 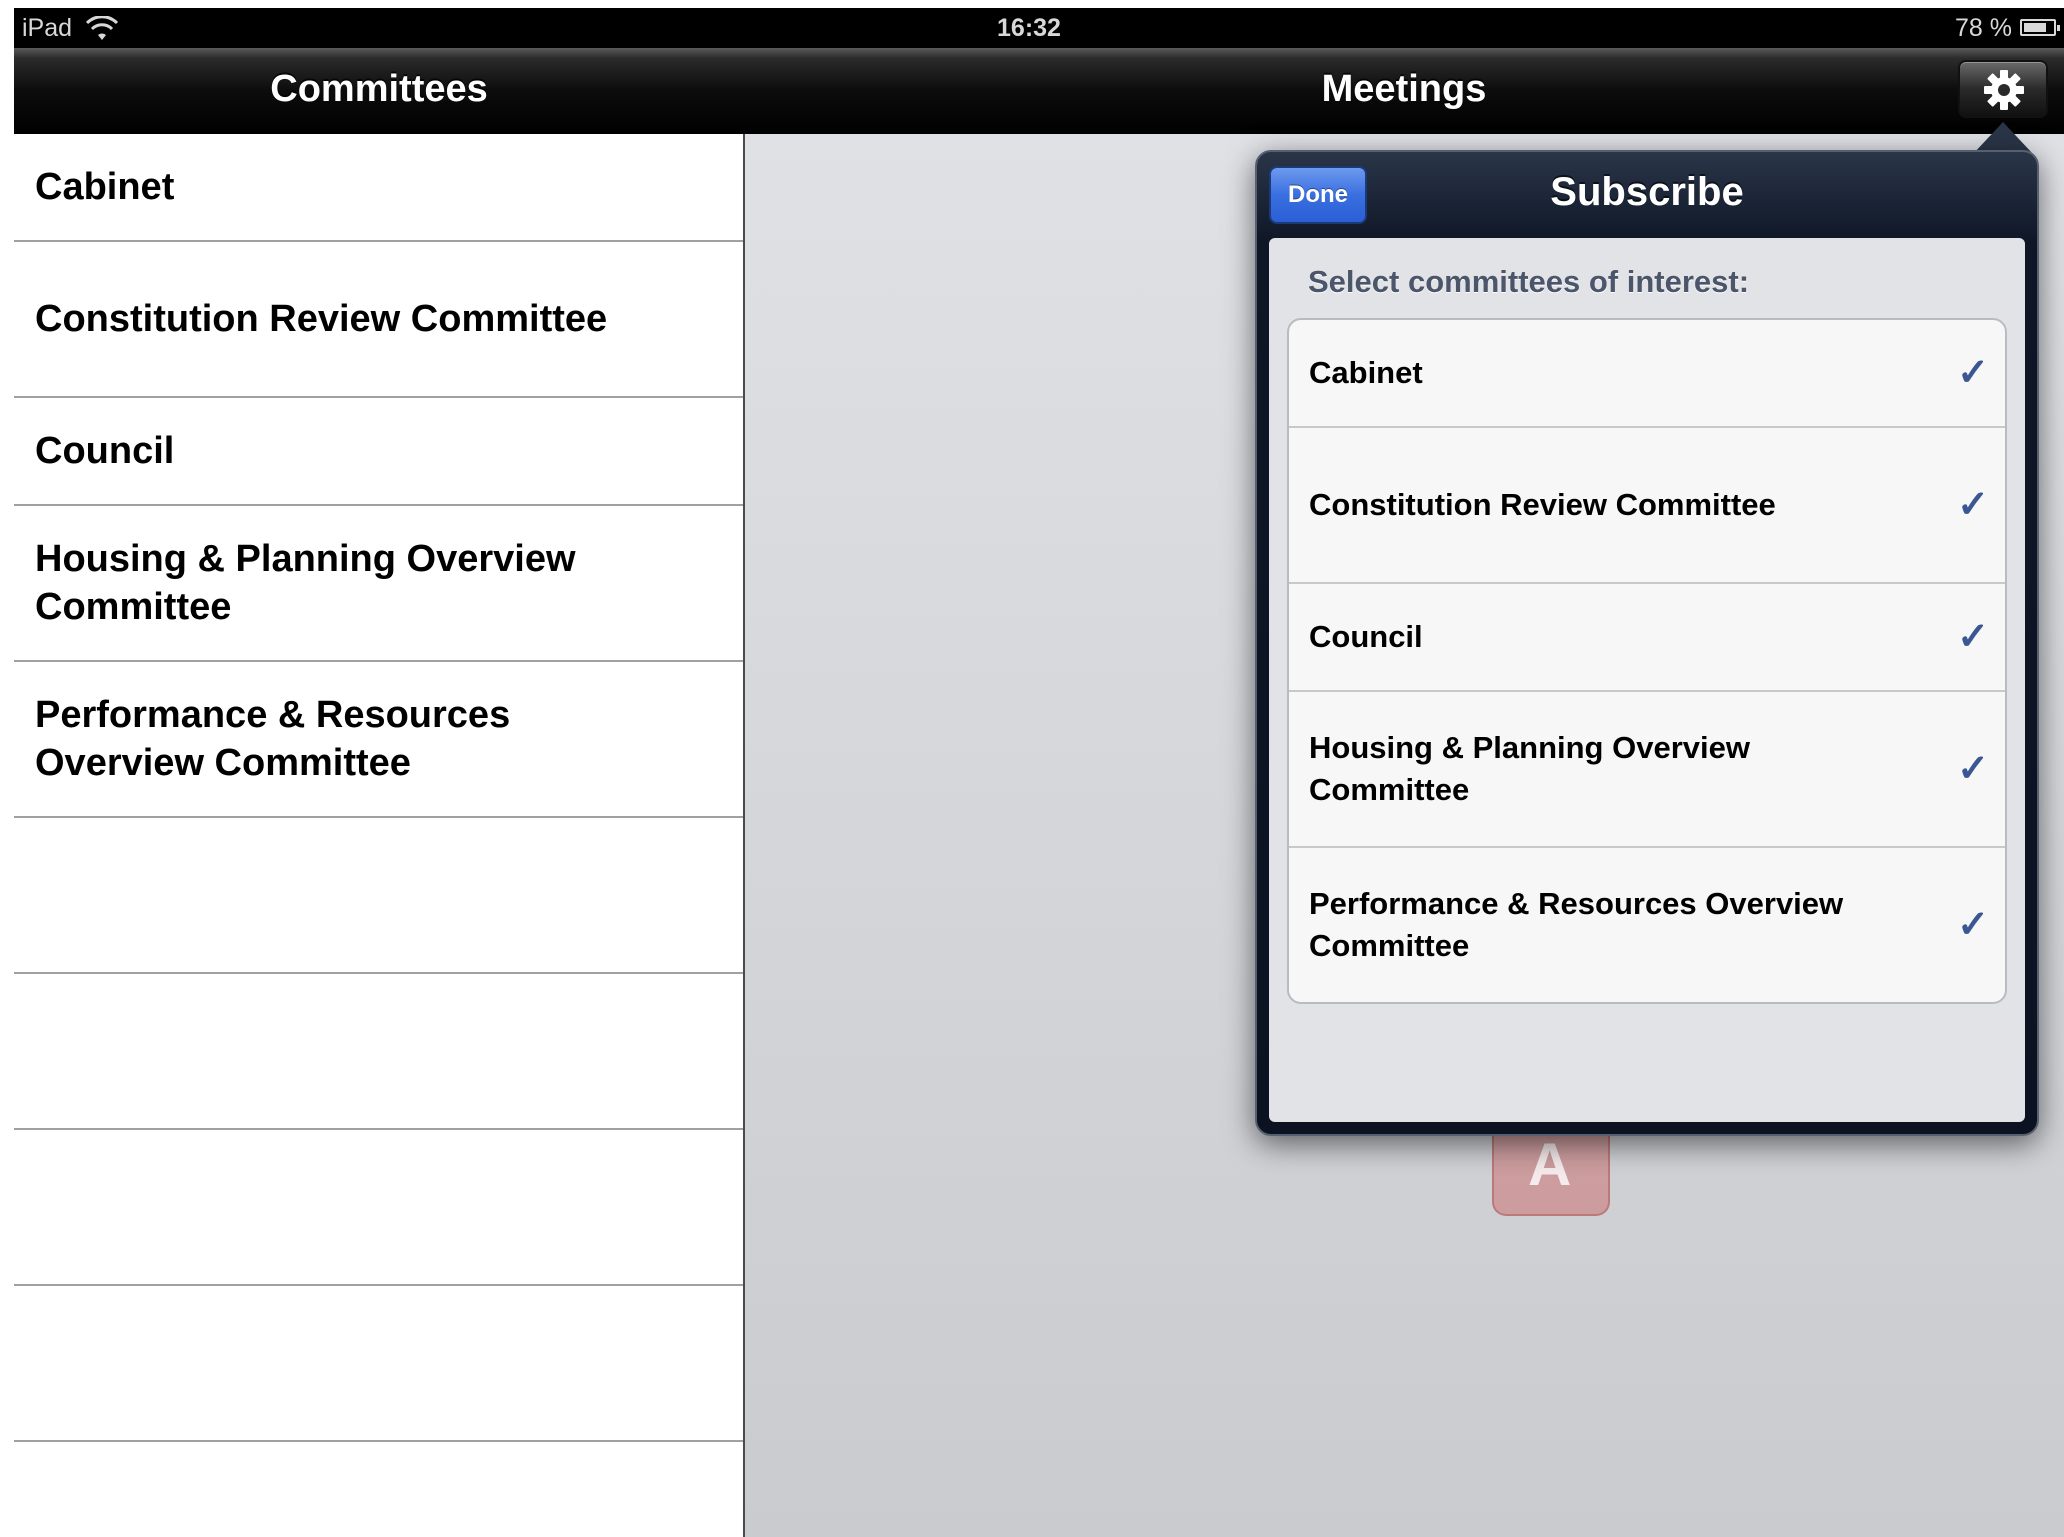 I want to click on battery-percent: 78 %, so click(x=1983, y=28).